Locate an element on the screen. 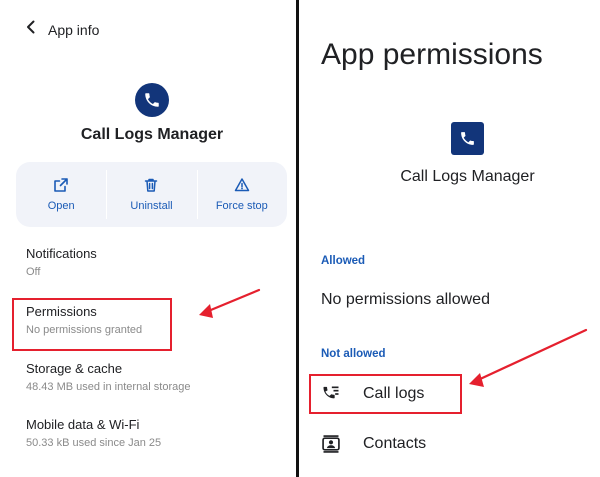  setting-subtitle: 48.43 MB used in internal storage is located at coordinates (108, 387).